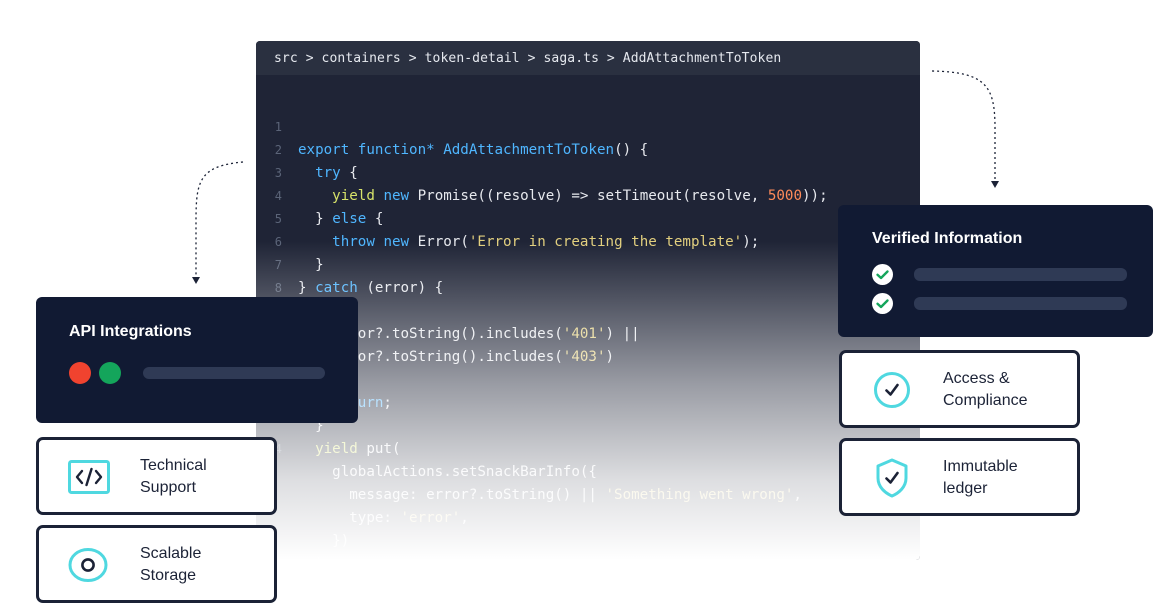  What do you see at coordinates (218, 222) in the screenshot?
I see `connector-left` at bounding box center [218, 222].